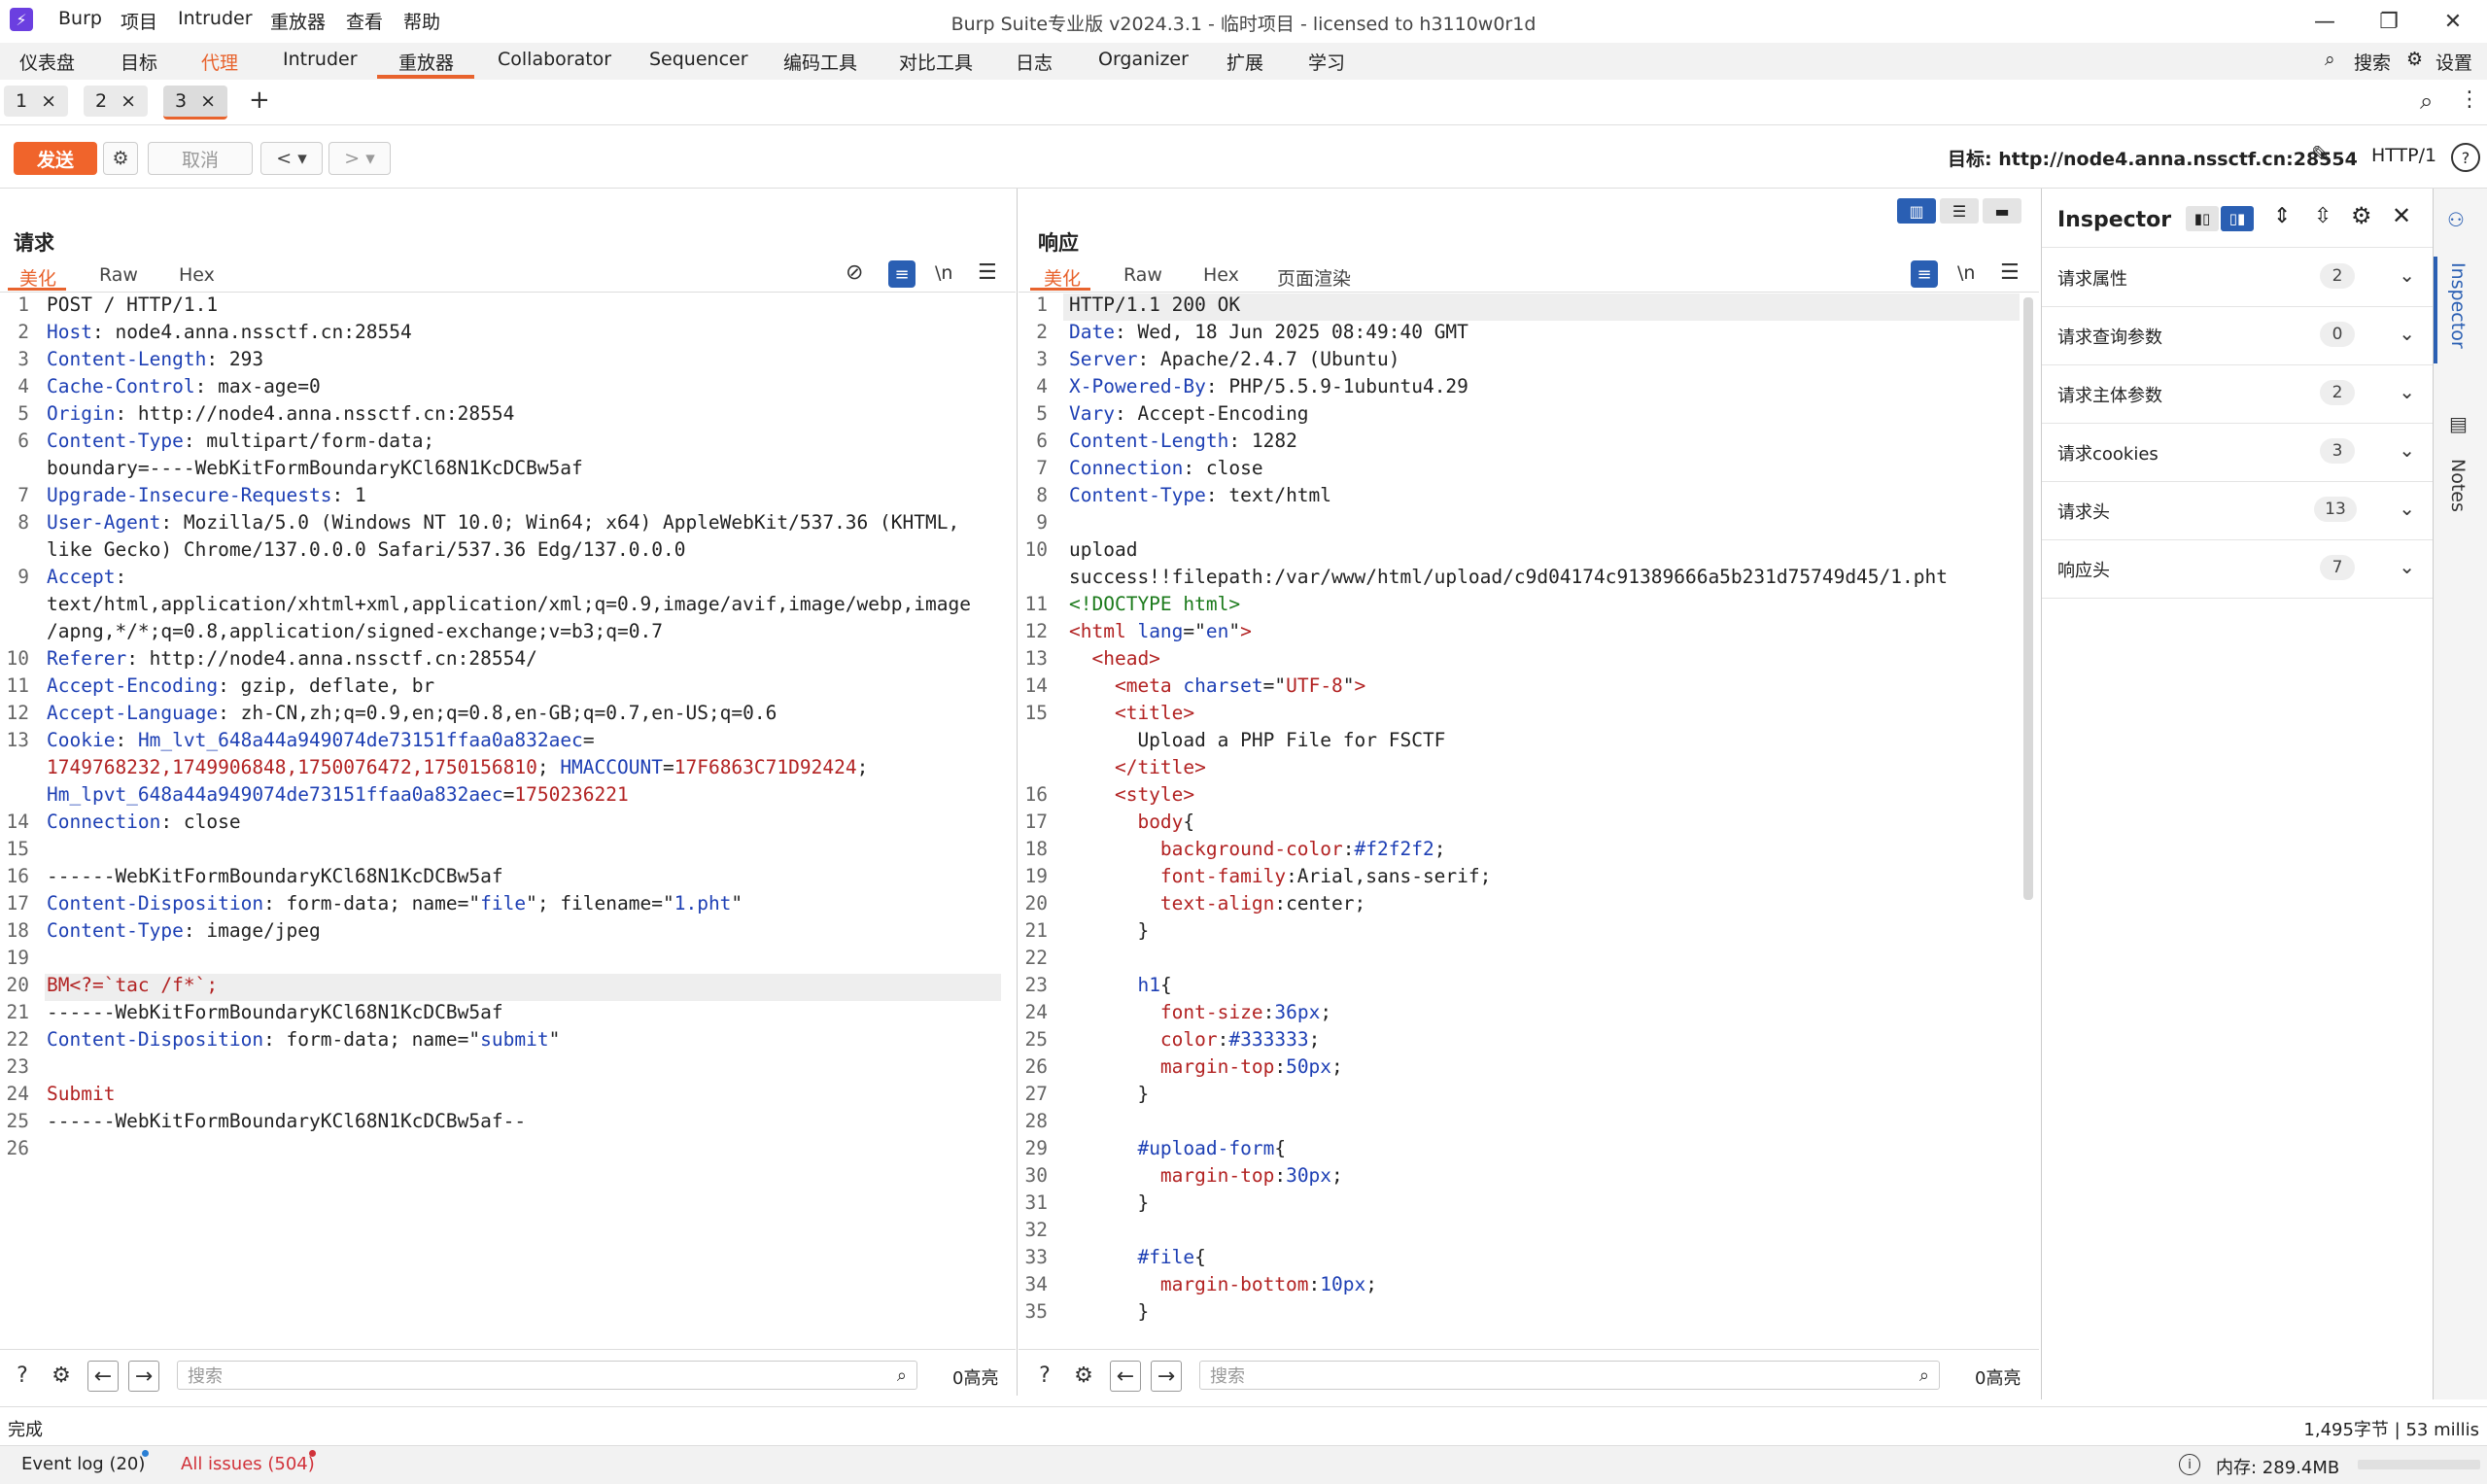 Image resolution: width=2487 pixels, height=1484 pixels. Describe the element at coordinates (1144, 59) in the screenshot. I see `tab-organizer: Organizer` at that location.